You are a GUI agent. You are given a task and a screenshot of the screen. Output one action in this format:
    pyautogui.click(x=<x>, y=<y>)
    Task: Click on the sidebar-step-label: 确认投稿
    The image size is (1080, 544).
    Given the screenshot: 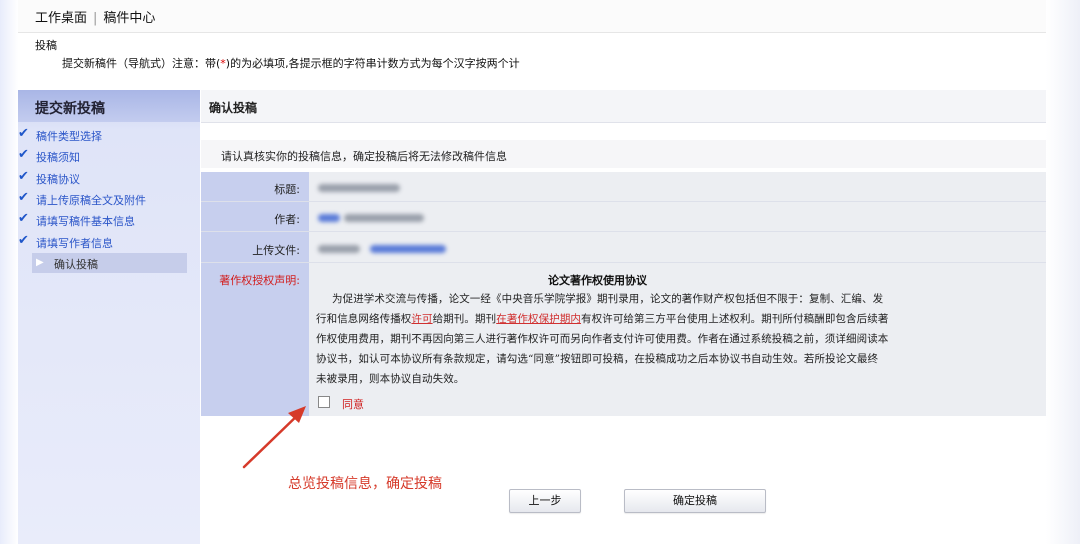 What is the action you would take?
    pyautogui.click(x=76, y=264)
    